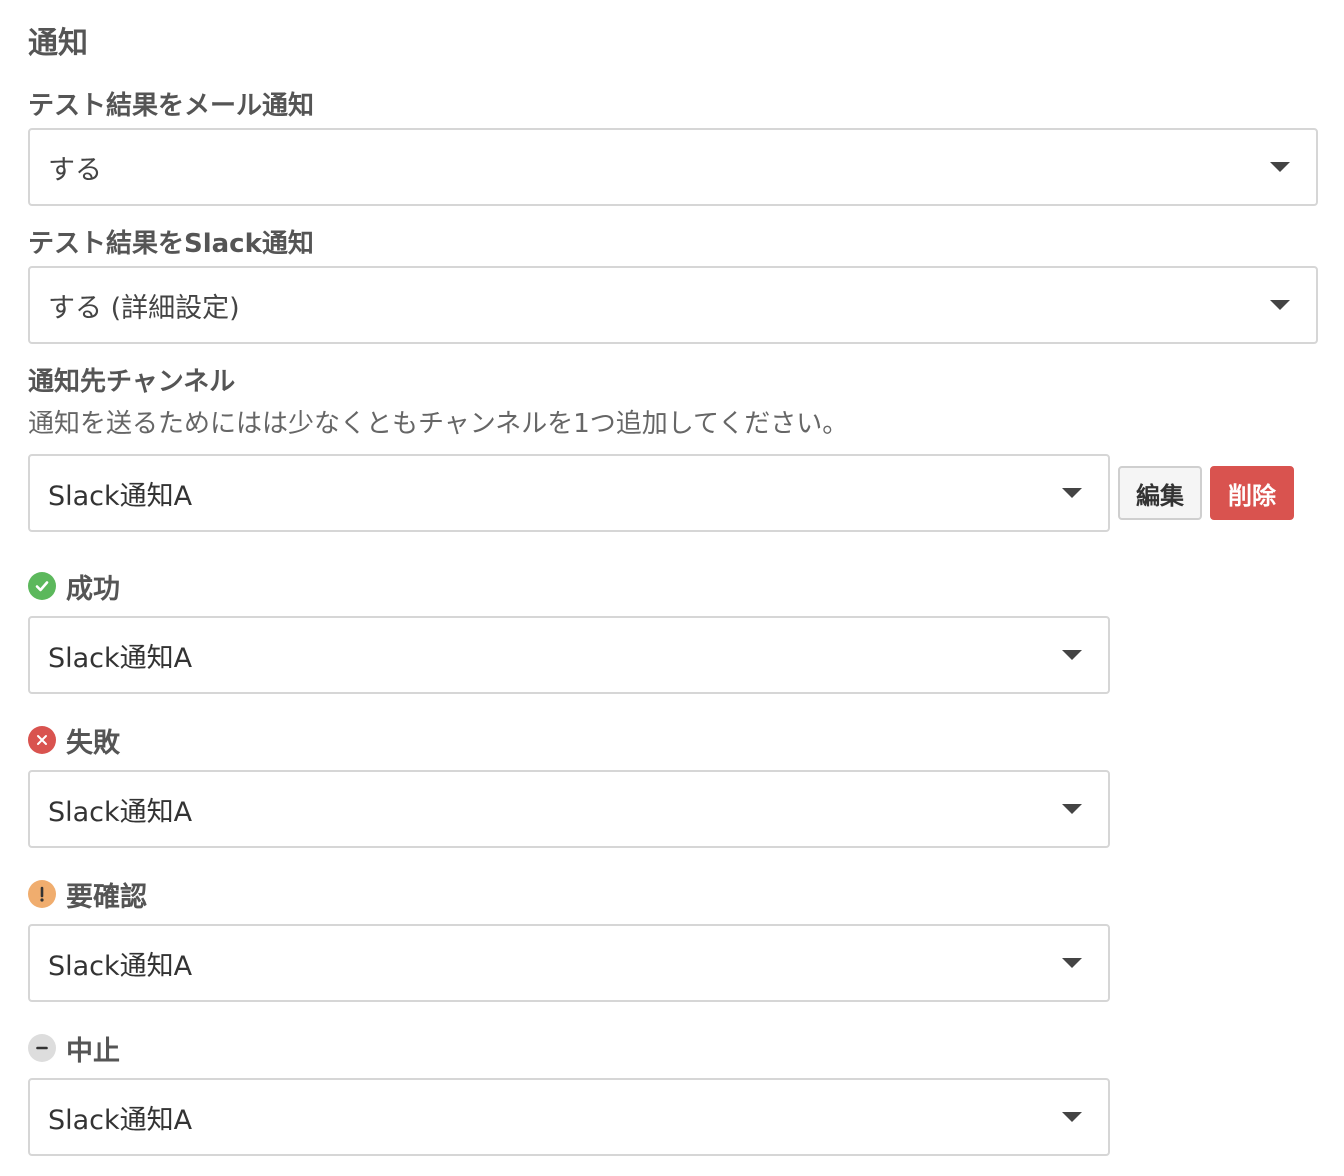 The height and width of the screenshot is (1176, 1344). What do you see at coordinates (75, 170) in the screenshot?
I see `email-notify-value: する` at bounding box center [75, 170].